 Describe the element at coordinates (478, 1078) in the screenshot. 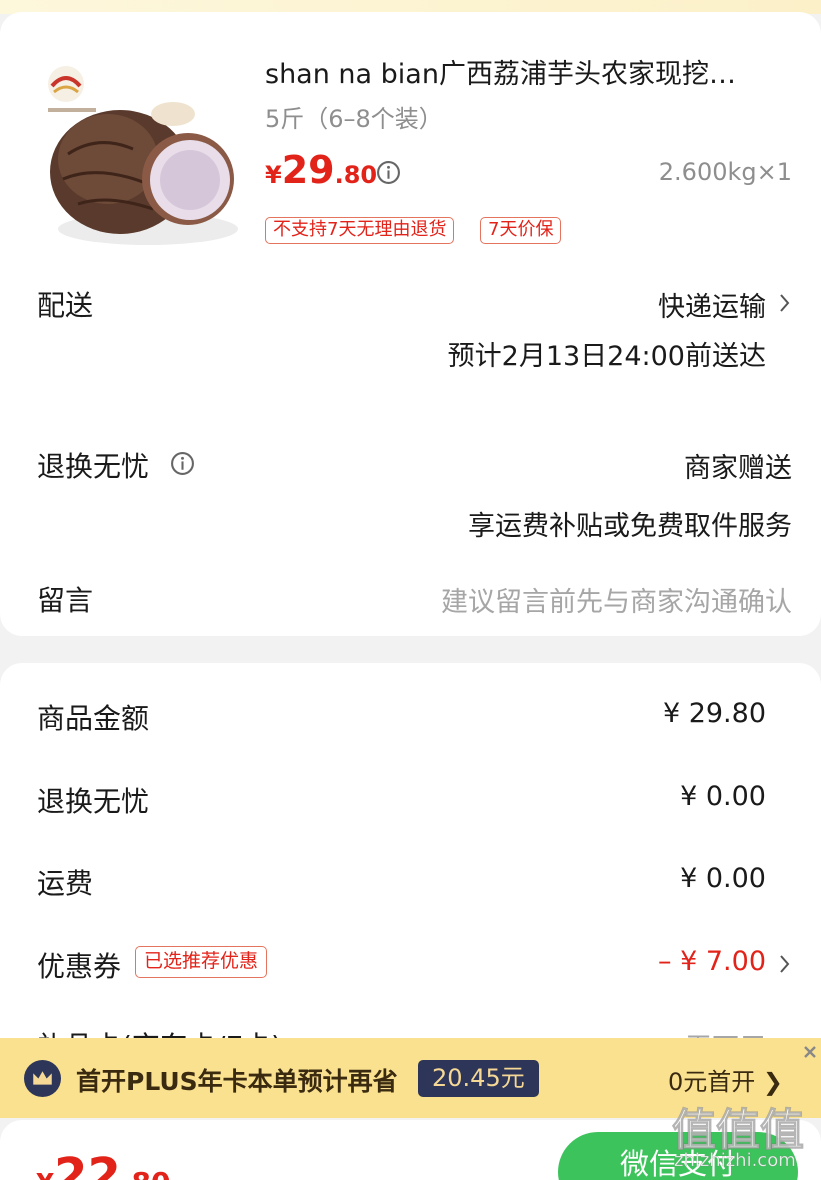

I see `plus-savings-amount: 20.45元` at that location.